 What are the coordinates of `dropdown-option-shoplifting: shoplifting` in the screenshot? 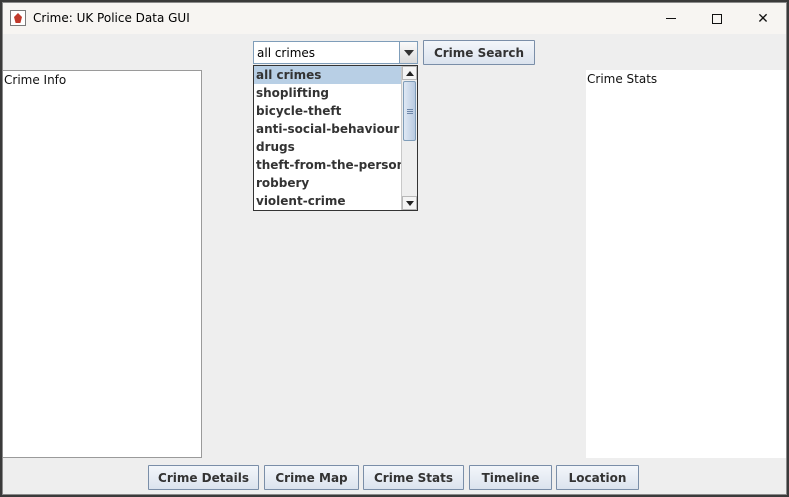 It's located at (327, 93).